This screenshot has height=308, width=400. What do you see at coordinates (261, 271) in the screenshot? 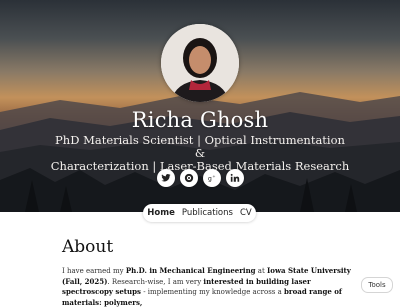
I see `about-text-2: at` at bounding box center [261, 271].